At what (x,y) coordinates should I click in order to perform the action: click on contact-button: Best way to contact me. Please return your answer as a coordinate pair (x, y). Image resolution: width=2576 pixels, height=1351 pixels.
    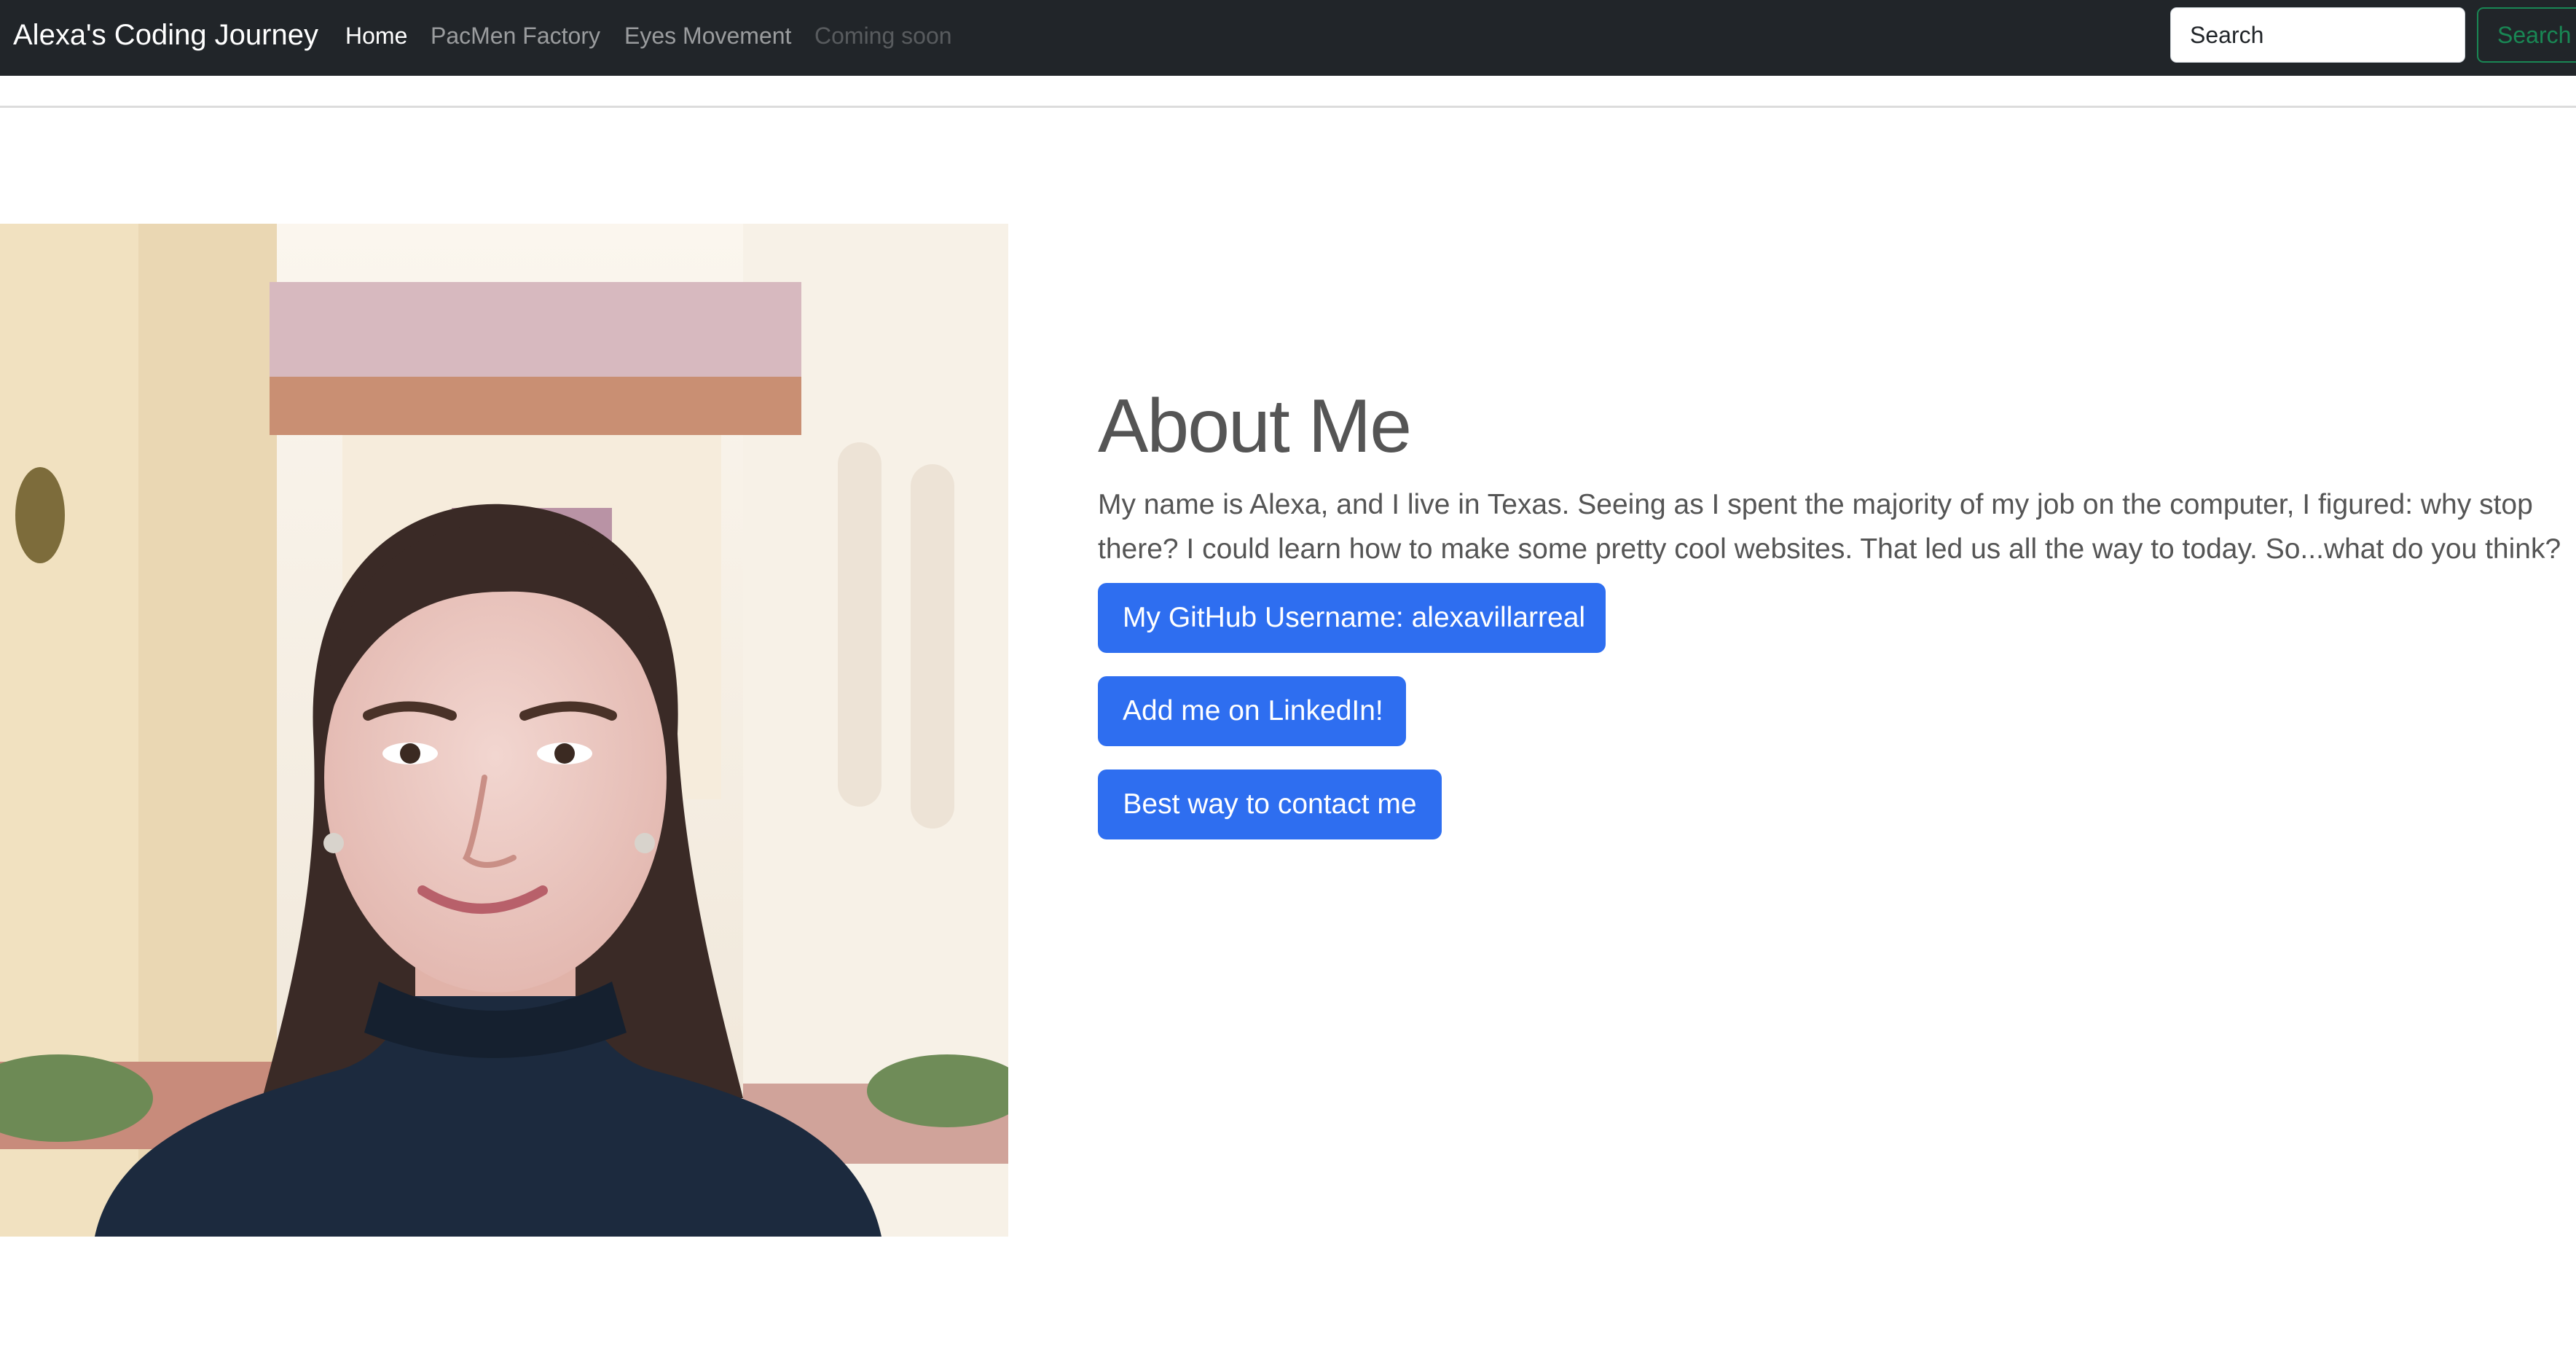
    Looking at the image, I should click on (1270, 805).